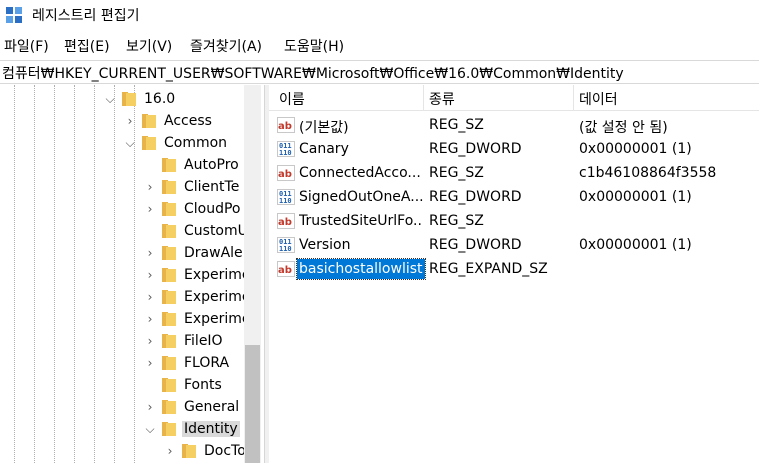  Describe the element at coordinates (514, 269) in the screenshot. I see `value-row: ab basichostallowlist REG_EXPAND_SZ` at that location.